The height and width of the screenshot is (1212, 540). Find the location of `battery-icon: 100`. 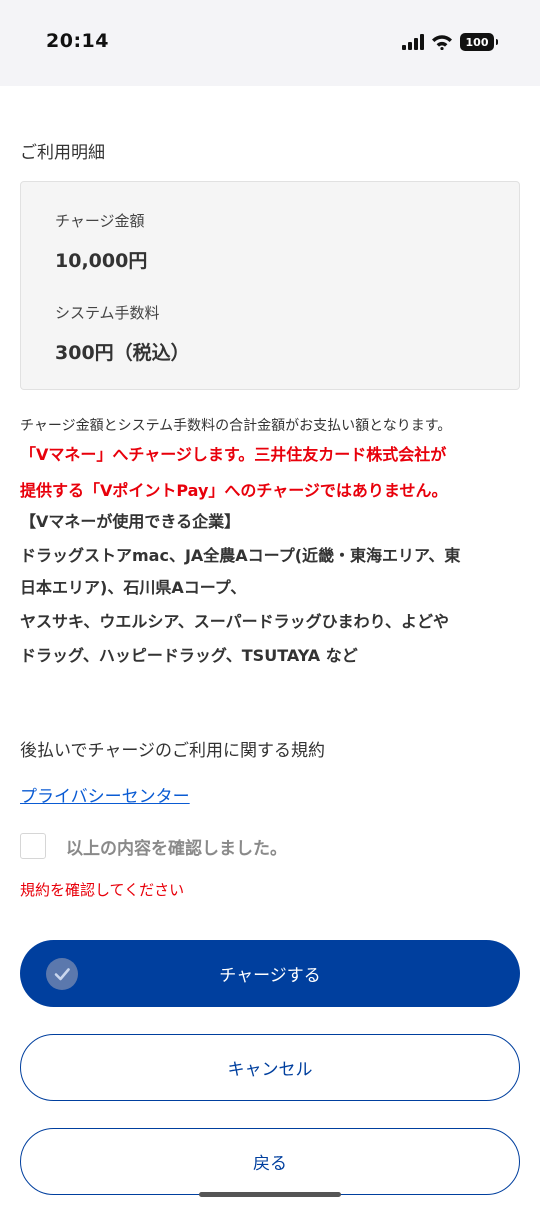

battery-icon: 100 is located at coordinates (479, 42).